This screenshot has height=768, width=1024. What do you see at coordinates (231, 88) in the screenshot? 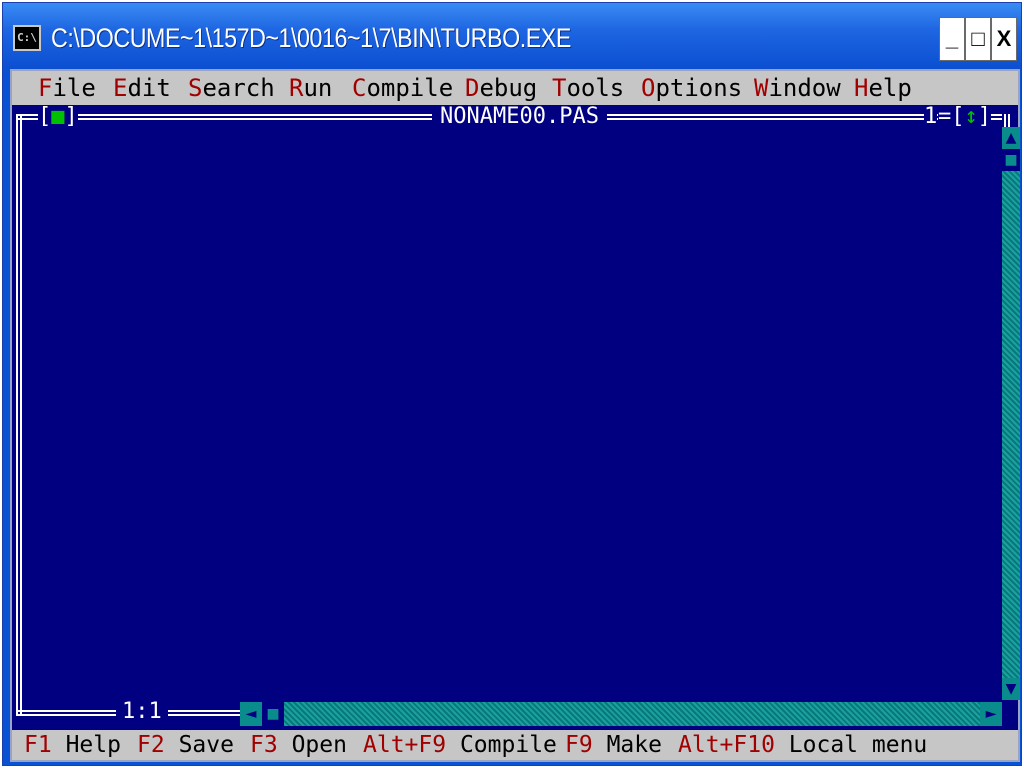
I see `menu-search: Search` at bounding box center [231, 88].